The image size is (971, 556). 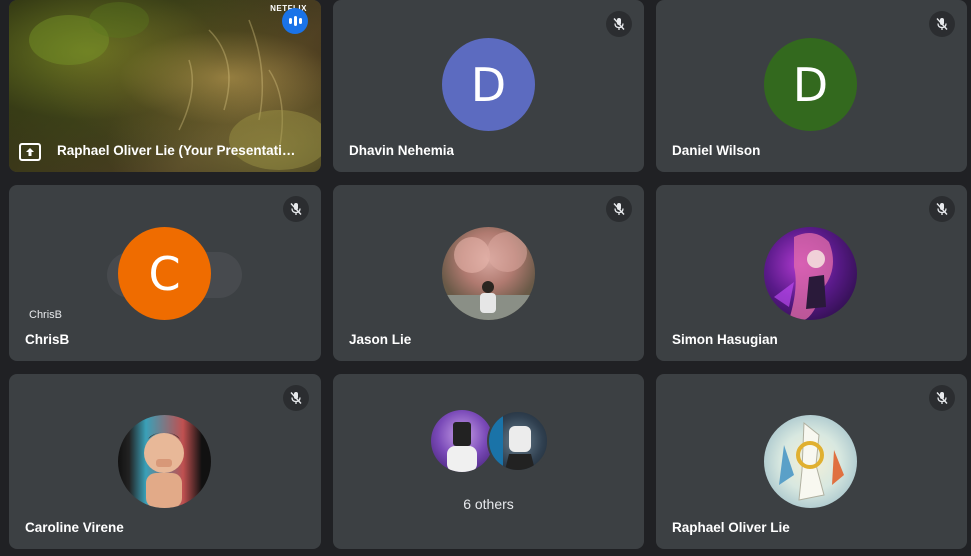 I want to click on participant-tile-caroline: Caroline Virene, so click(x=165, y=461).